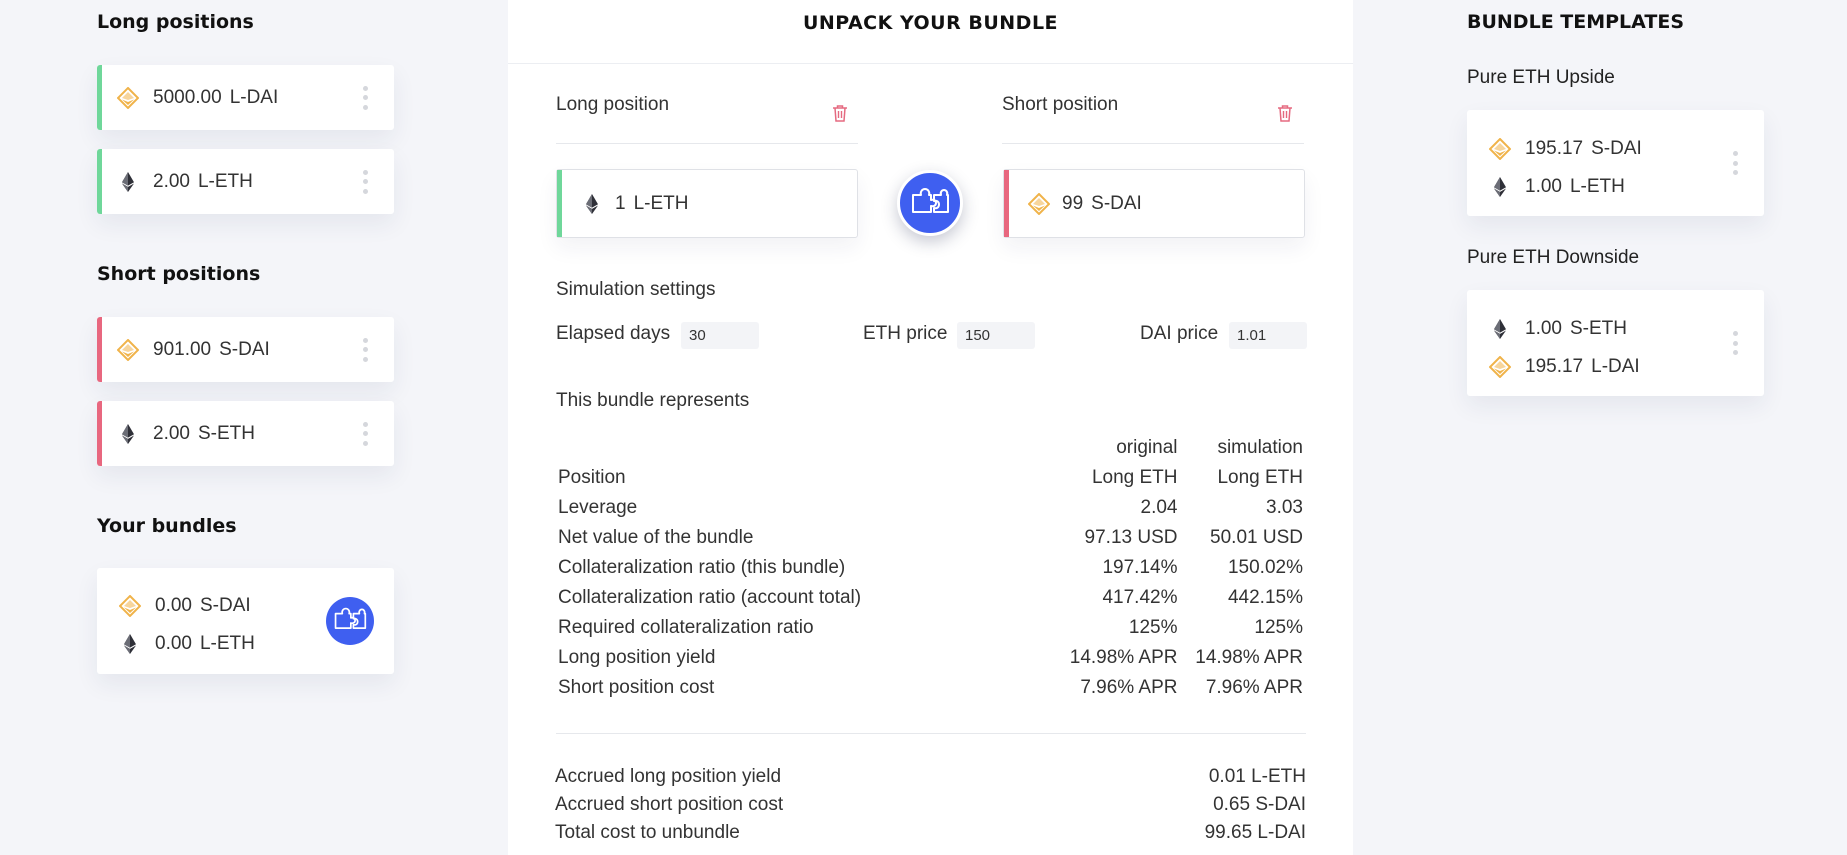 The height and width of the screenshot is (855, 1847). I want to click on simulation-value: 7.96% APR, so click(1254, 687).